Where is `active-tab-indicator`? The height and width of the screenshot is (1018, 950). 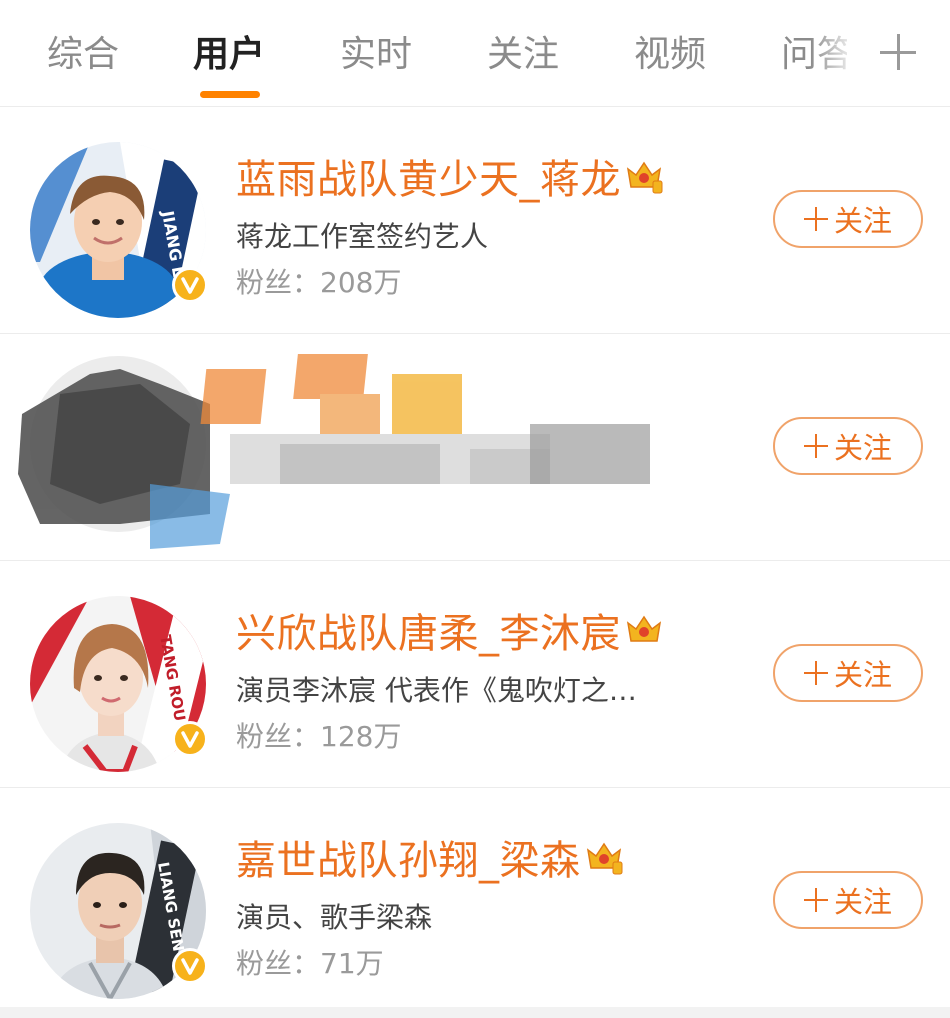
active-tab-indicator is located at coordinates (230, 94).